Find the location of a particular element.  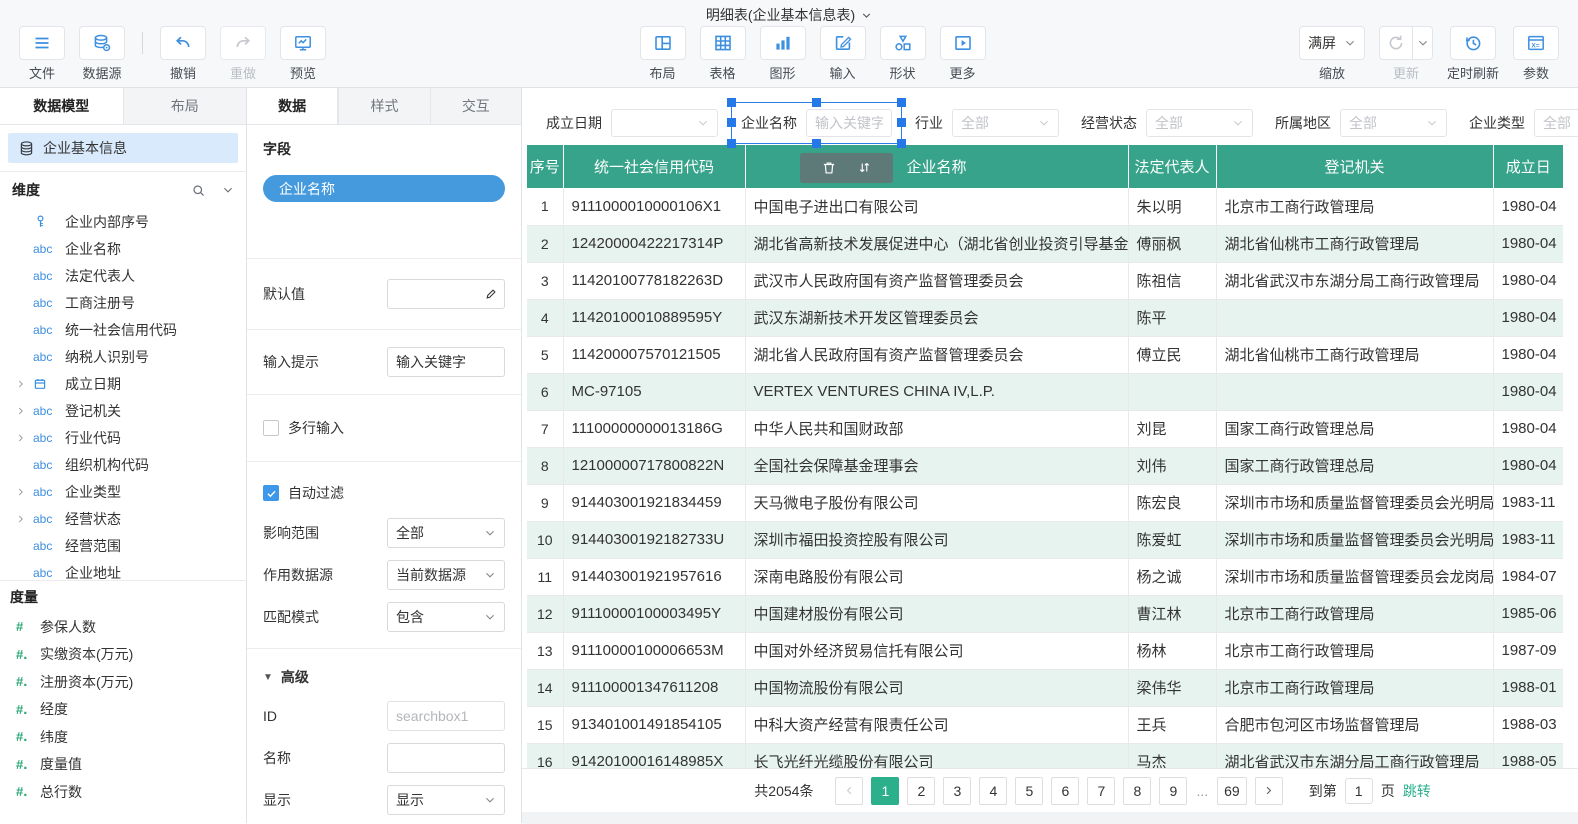

page-button-5: 5 is located at coordinates (1029, 790).